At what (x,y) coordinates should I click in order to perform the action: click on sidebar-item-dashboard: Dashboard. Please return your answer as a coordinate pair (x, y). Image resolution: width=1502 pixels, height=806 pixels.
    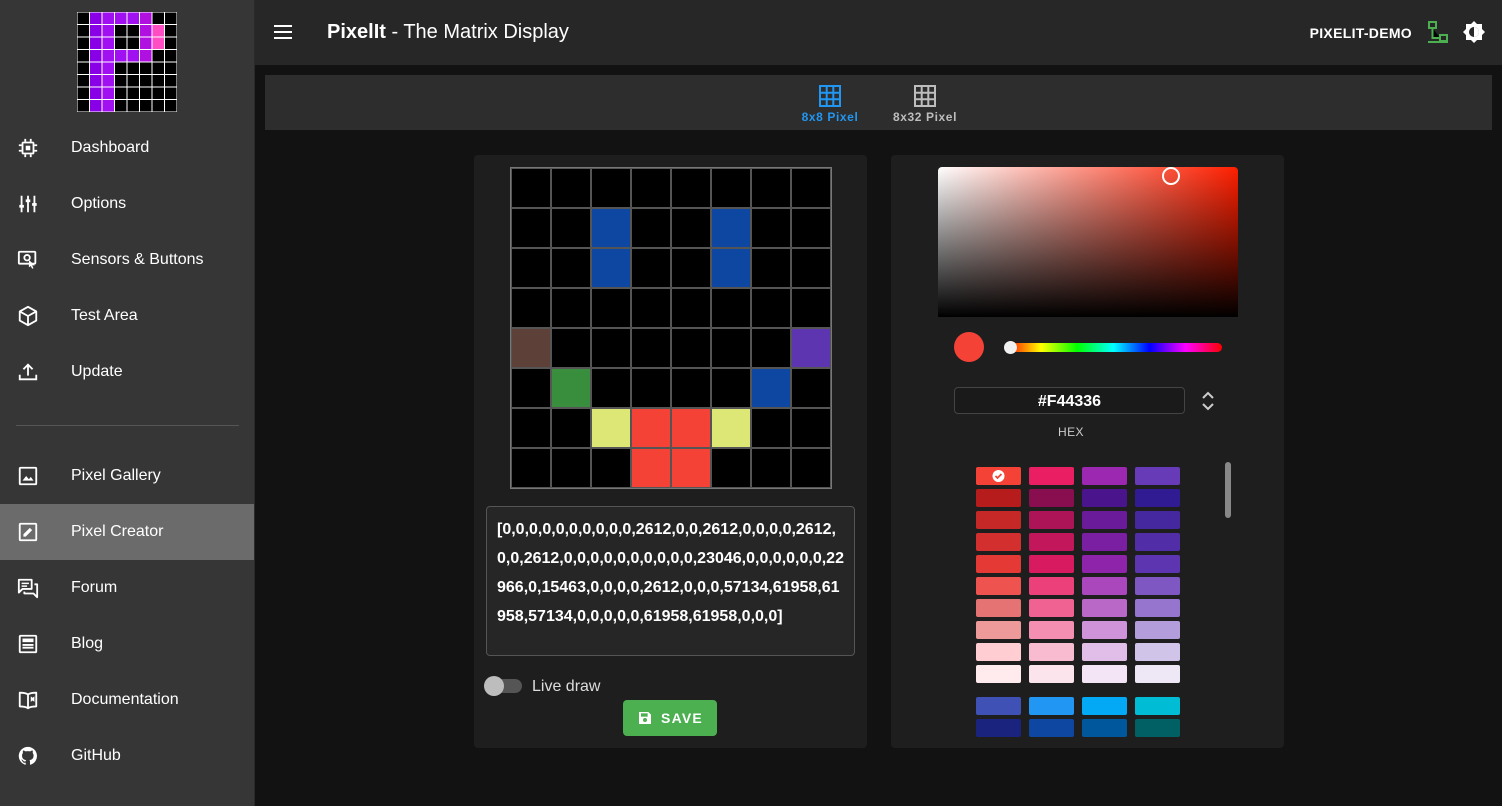
    Looking at the image, I should click on (127, 148).